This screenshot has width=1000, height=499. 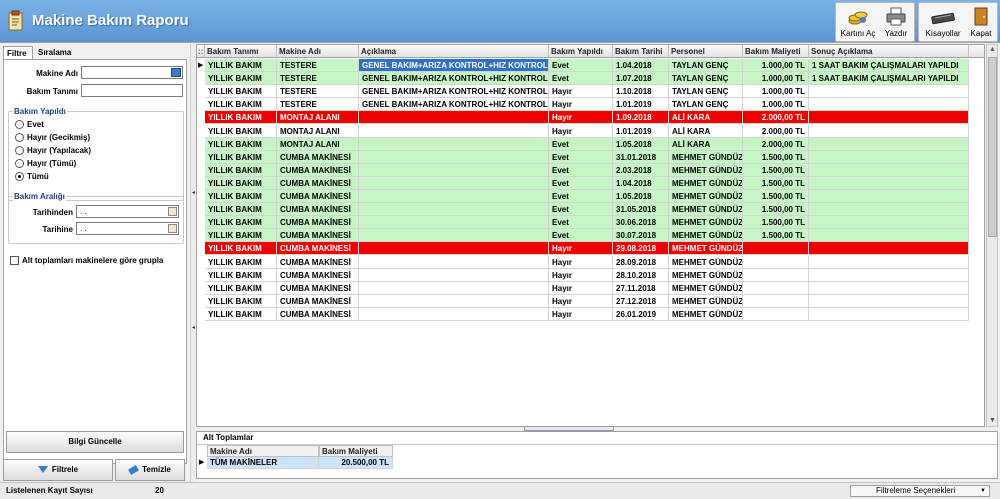 What do you see at coordinates (641, 288) in the screenshot?
I see `table-cell: 27.11.2018` at bounding box center [641, 288].